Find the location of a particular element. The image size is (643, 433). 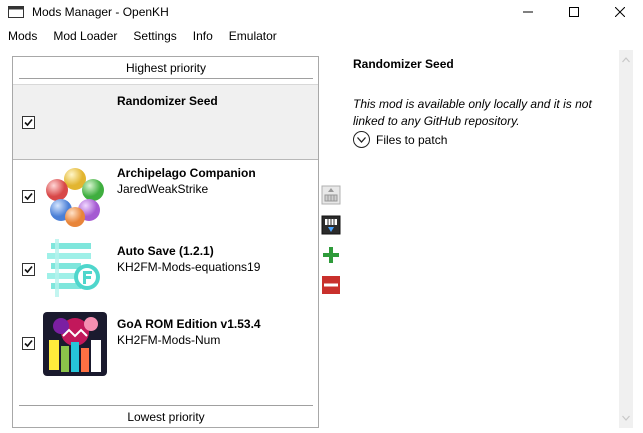

scroll-down-icon is located at coordinates (626, 418).